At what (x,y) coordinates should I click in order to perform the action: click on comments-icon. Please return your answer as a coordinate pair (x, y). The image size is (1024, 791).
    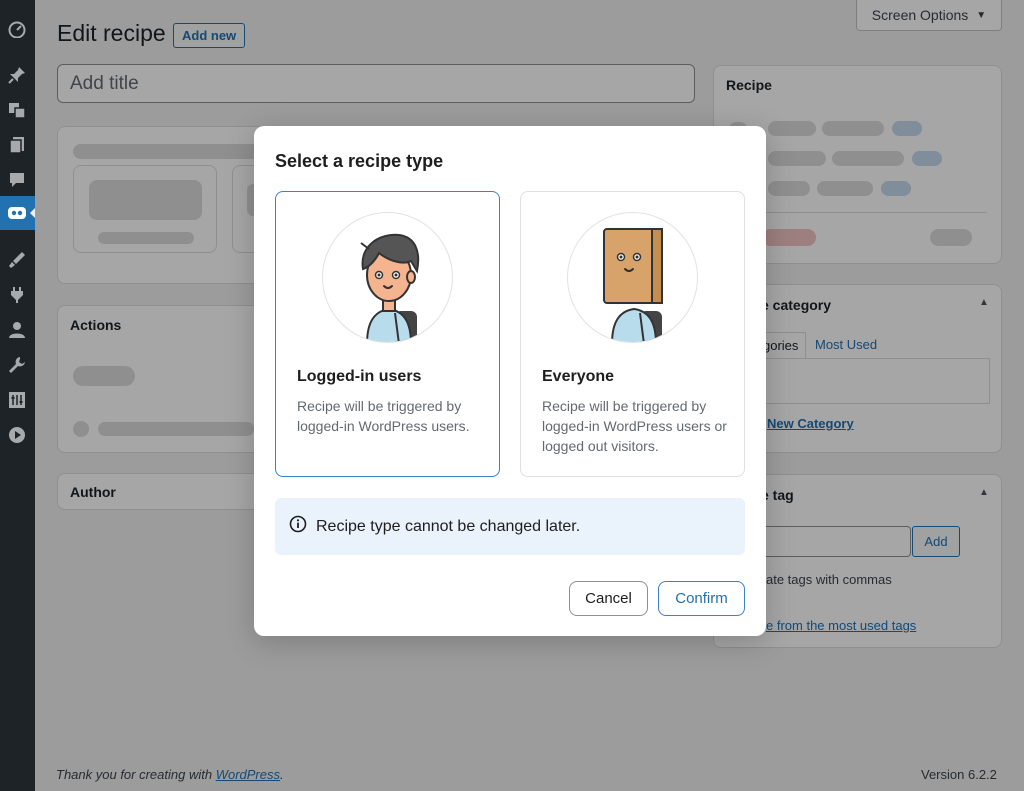
    Looking at the image, I should click on (17, 180).